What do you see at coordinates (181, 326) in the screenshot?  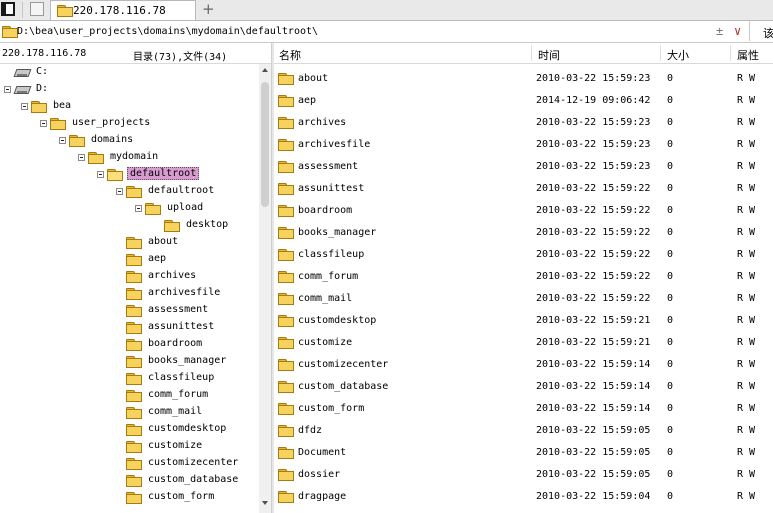 I see `tree-node-label: assunittest` at bounding box center [181, 326].